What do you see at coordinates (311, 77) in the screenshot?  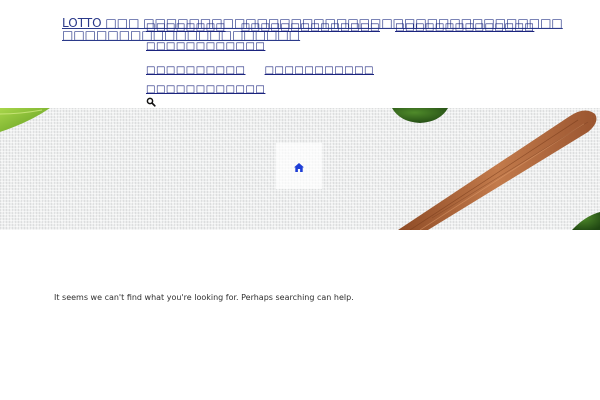 I see `secondary-nav: □□□□□□□□□□ □□□□□□□□□□□ □□□□□□□□□□□□` at bounding box center [311, 77].